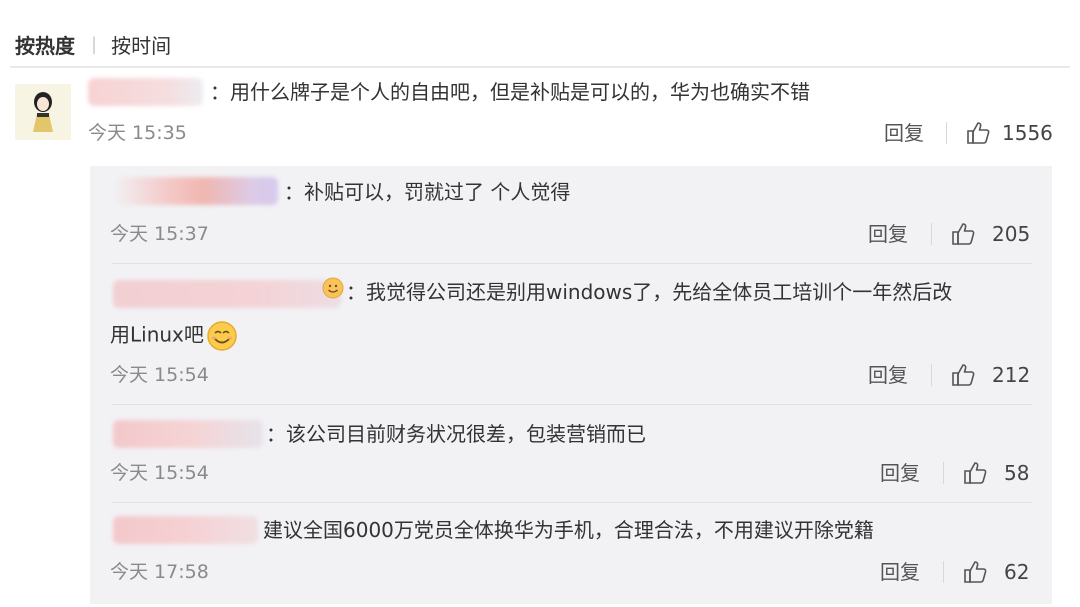 The image size is (1080, 607). I want to click on comment-time: 今天 15:35, so click(137, 133).